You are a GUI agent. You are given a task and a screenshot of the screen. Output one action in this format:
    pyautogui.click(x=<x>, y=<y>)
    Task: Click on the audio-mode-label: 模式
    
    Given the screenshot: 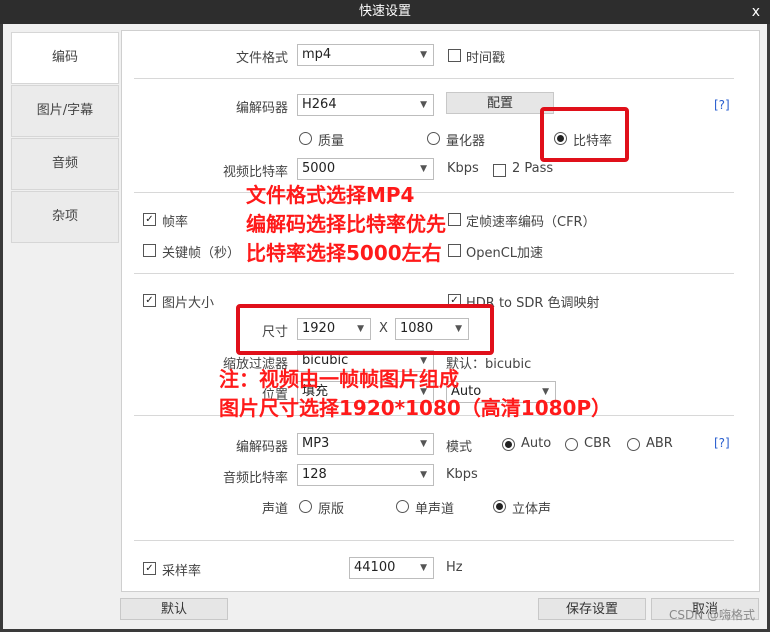 What is the action you would take?
    pyautogui.click(x=459, y=447)
    